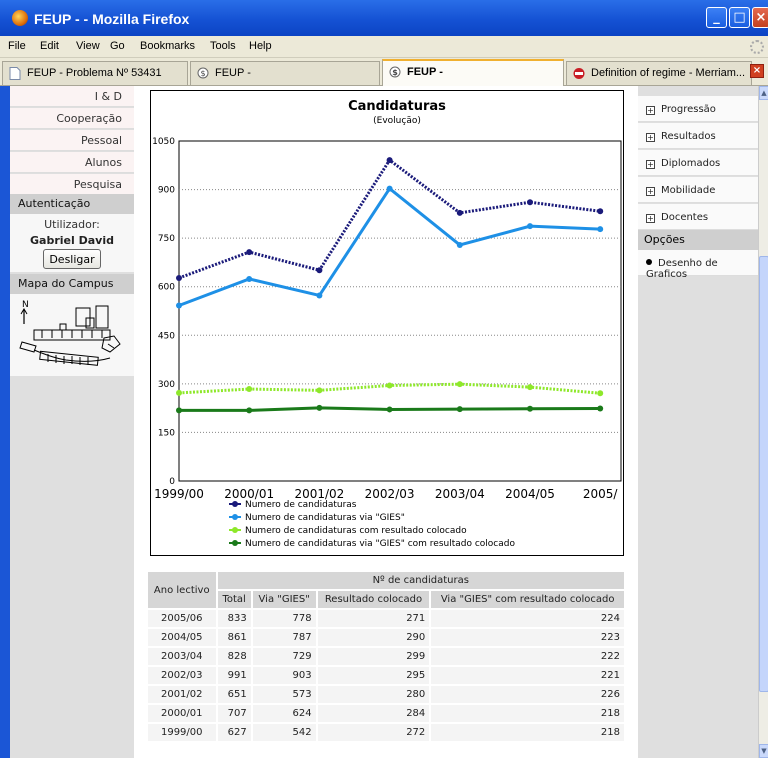  I want to click on cell-year: 2003/04, so click(182, 656).